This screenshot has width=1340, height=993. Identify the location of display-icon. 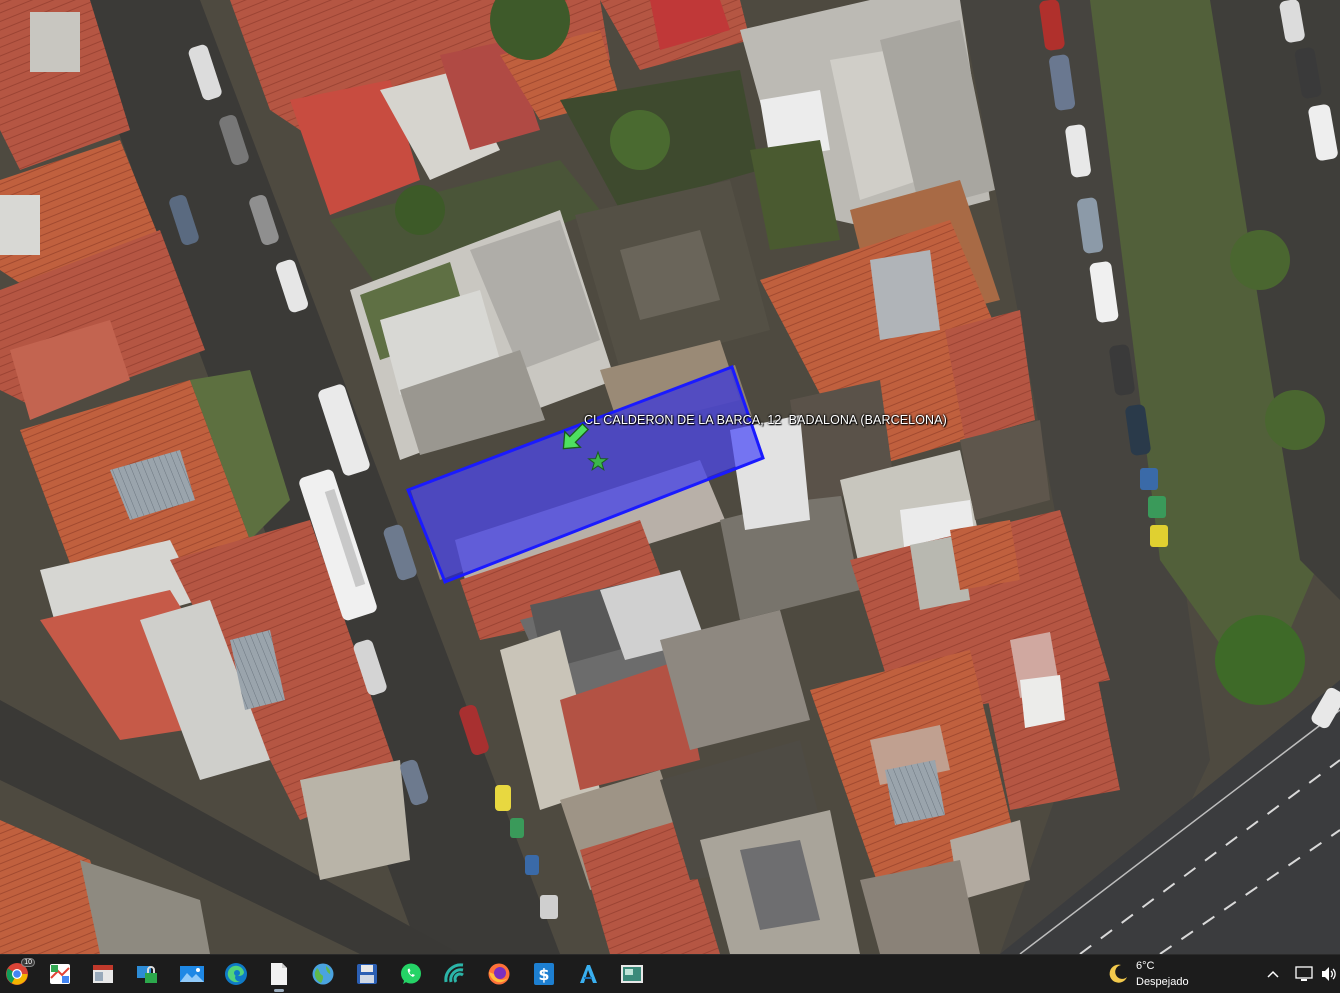
(632, 974).